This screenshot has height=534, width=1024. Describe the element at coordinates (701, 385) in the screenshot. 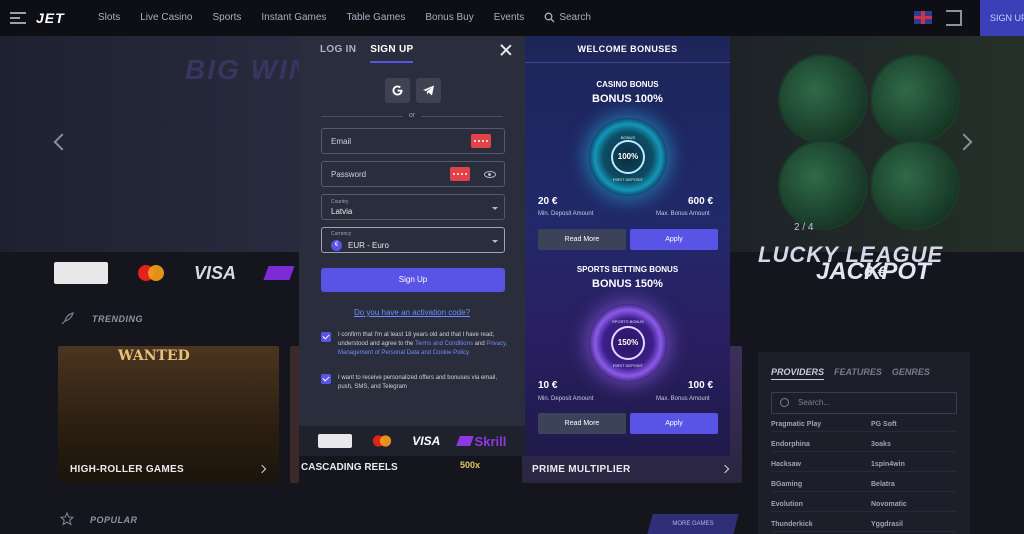

I see `sports-max-bonus-value: 100 €` at that location.